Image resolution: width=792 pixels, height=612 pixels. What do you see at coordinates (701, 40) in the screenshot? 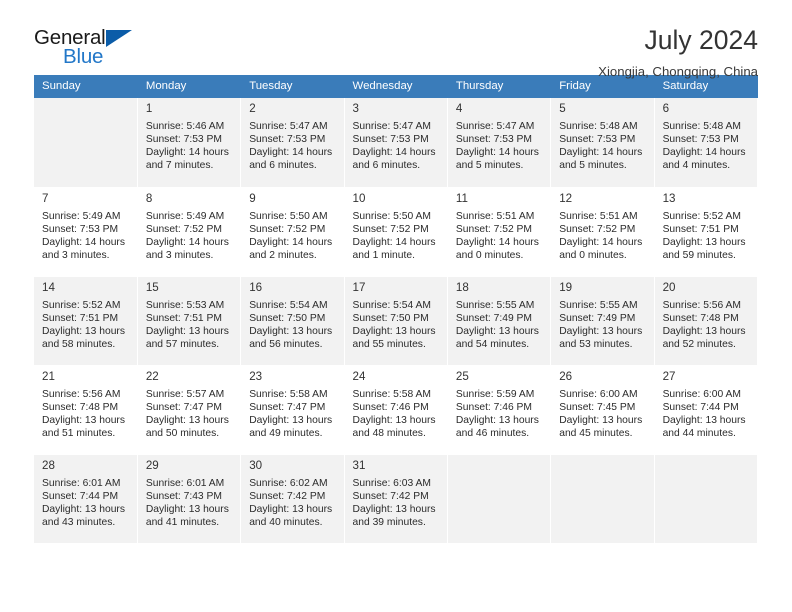
I see `page-title: July 2024` at bounding box center [701, 40].